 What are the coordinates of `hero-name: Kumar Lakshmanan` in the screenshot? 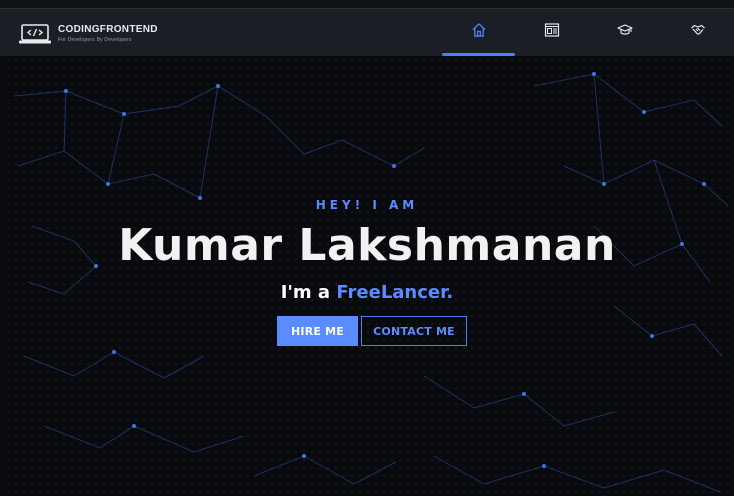 It's located at (367, 245).